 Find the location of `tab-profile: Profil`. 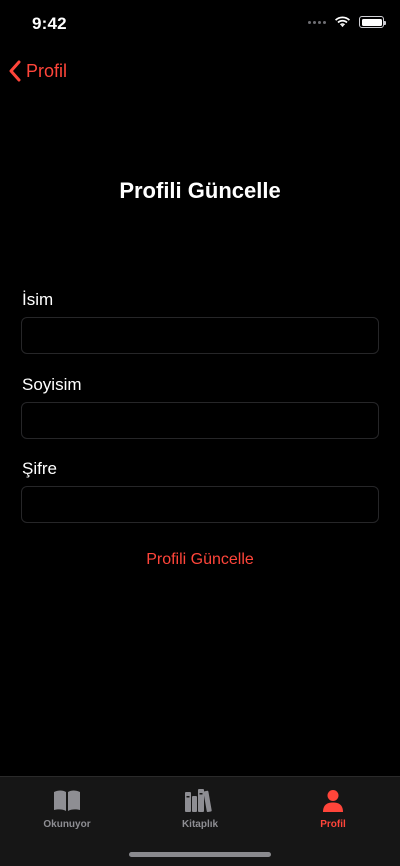

tab-profile: Profil is located at coordinates (333, 810).